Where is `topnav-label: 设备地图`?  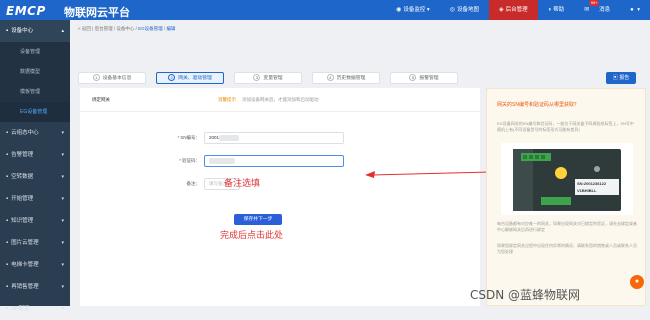
topnav-label: 设备地图 is located at coordinates (467, 10).